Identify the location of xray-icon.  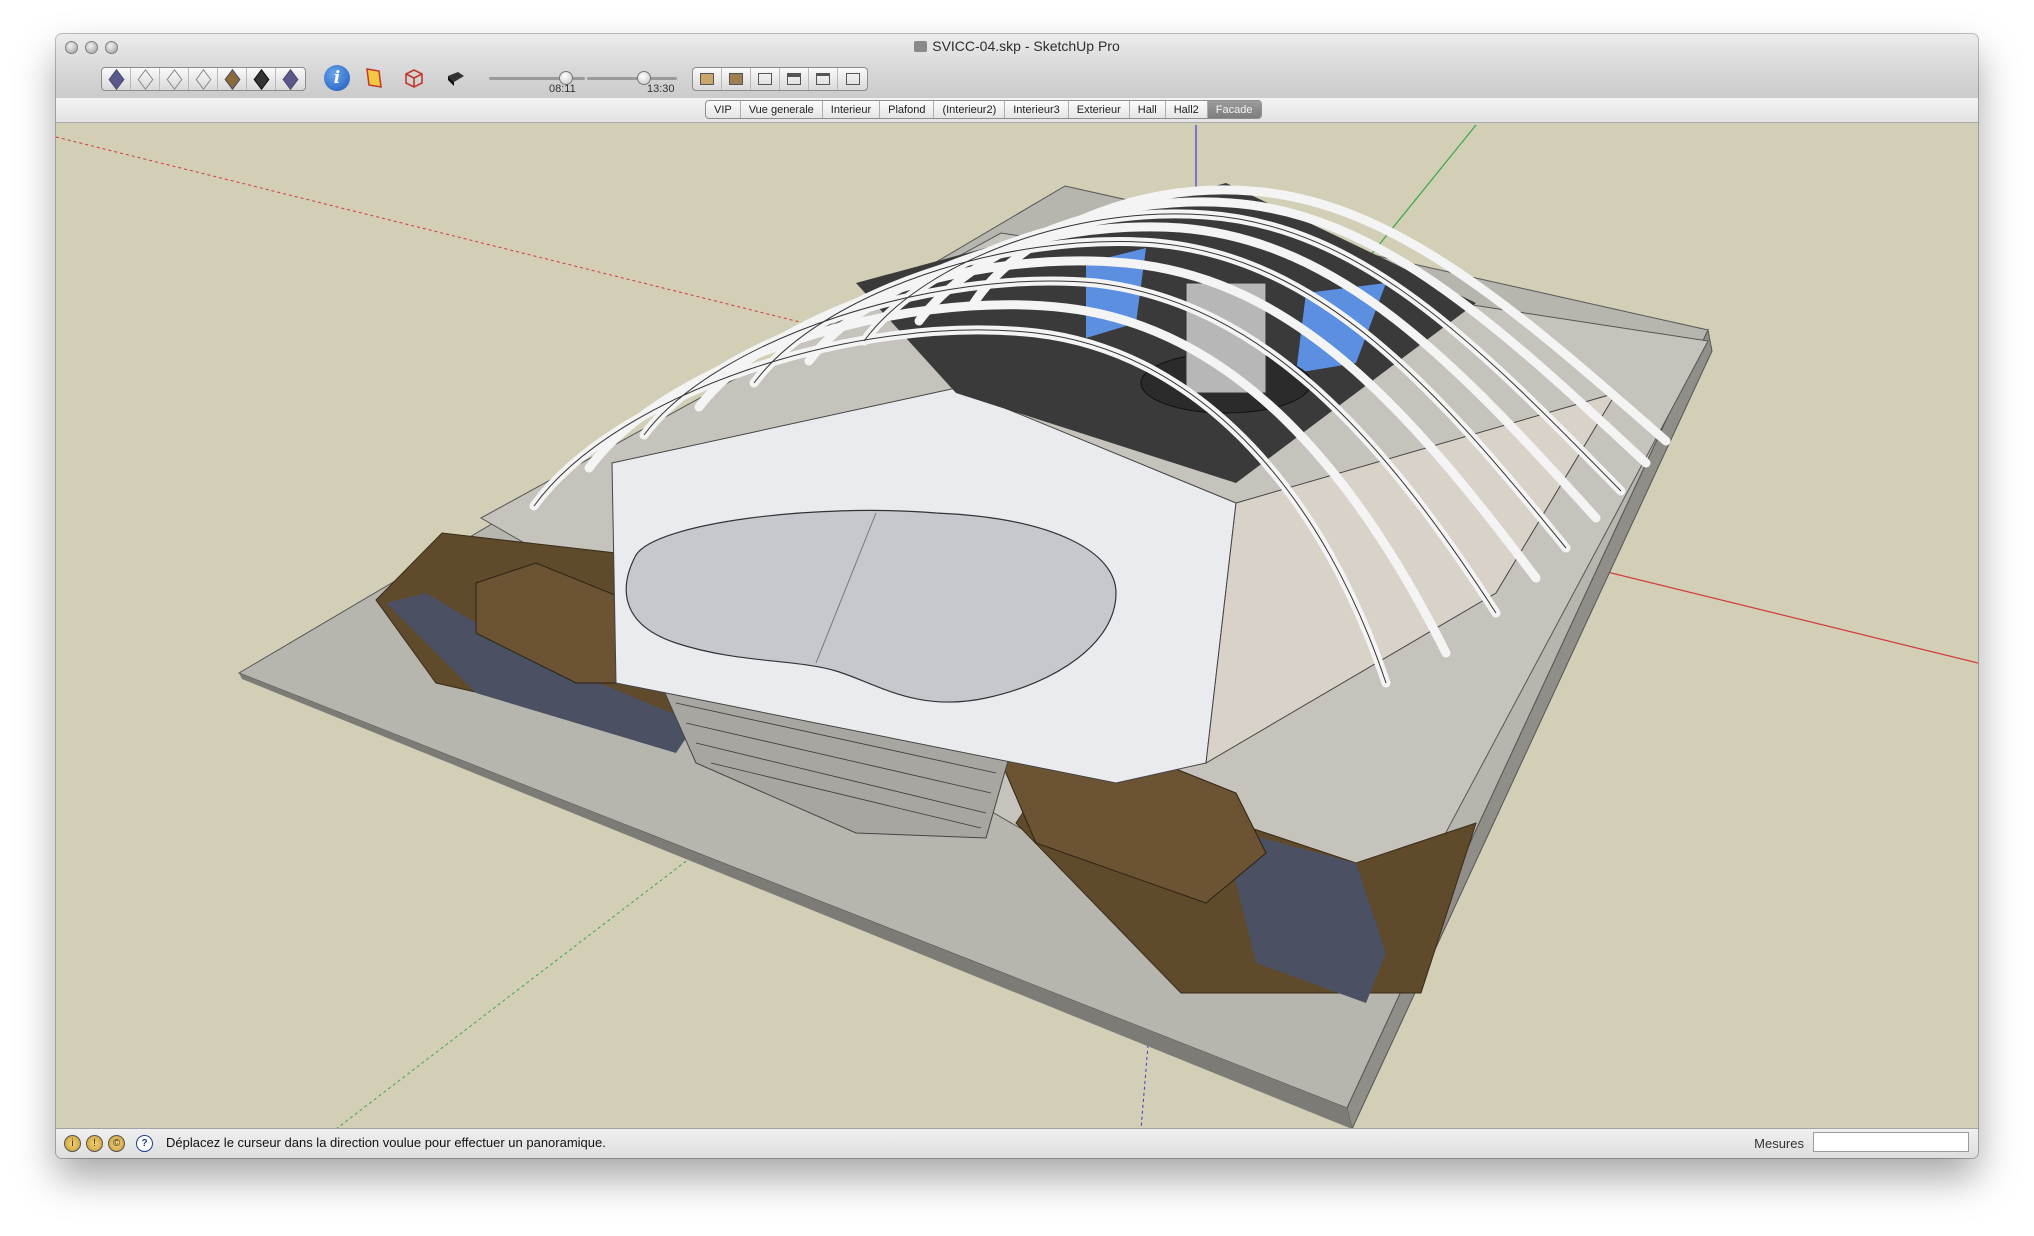
(374, 78).